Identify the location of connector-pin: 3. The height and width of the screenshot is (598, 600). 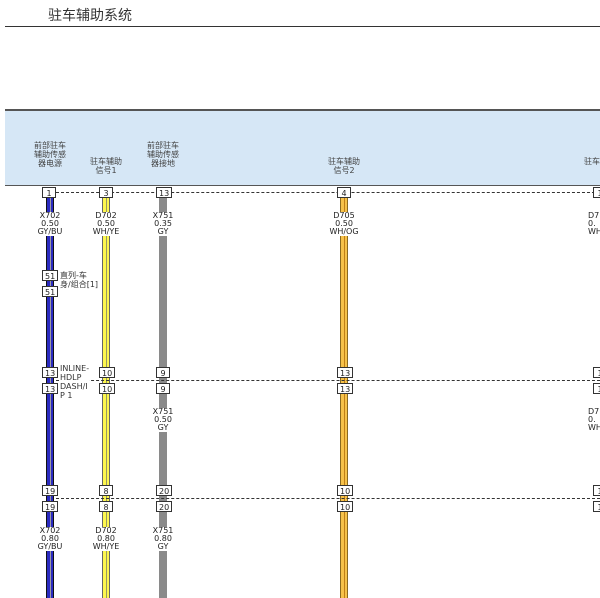
(106, 192).